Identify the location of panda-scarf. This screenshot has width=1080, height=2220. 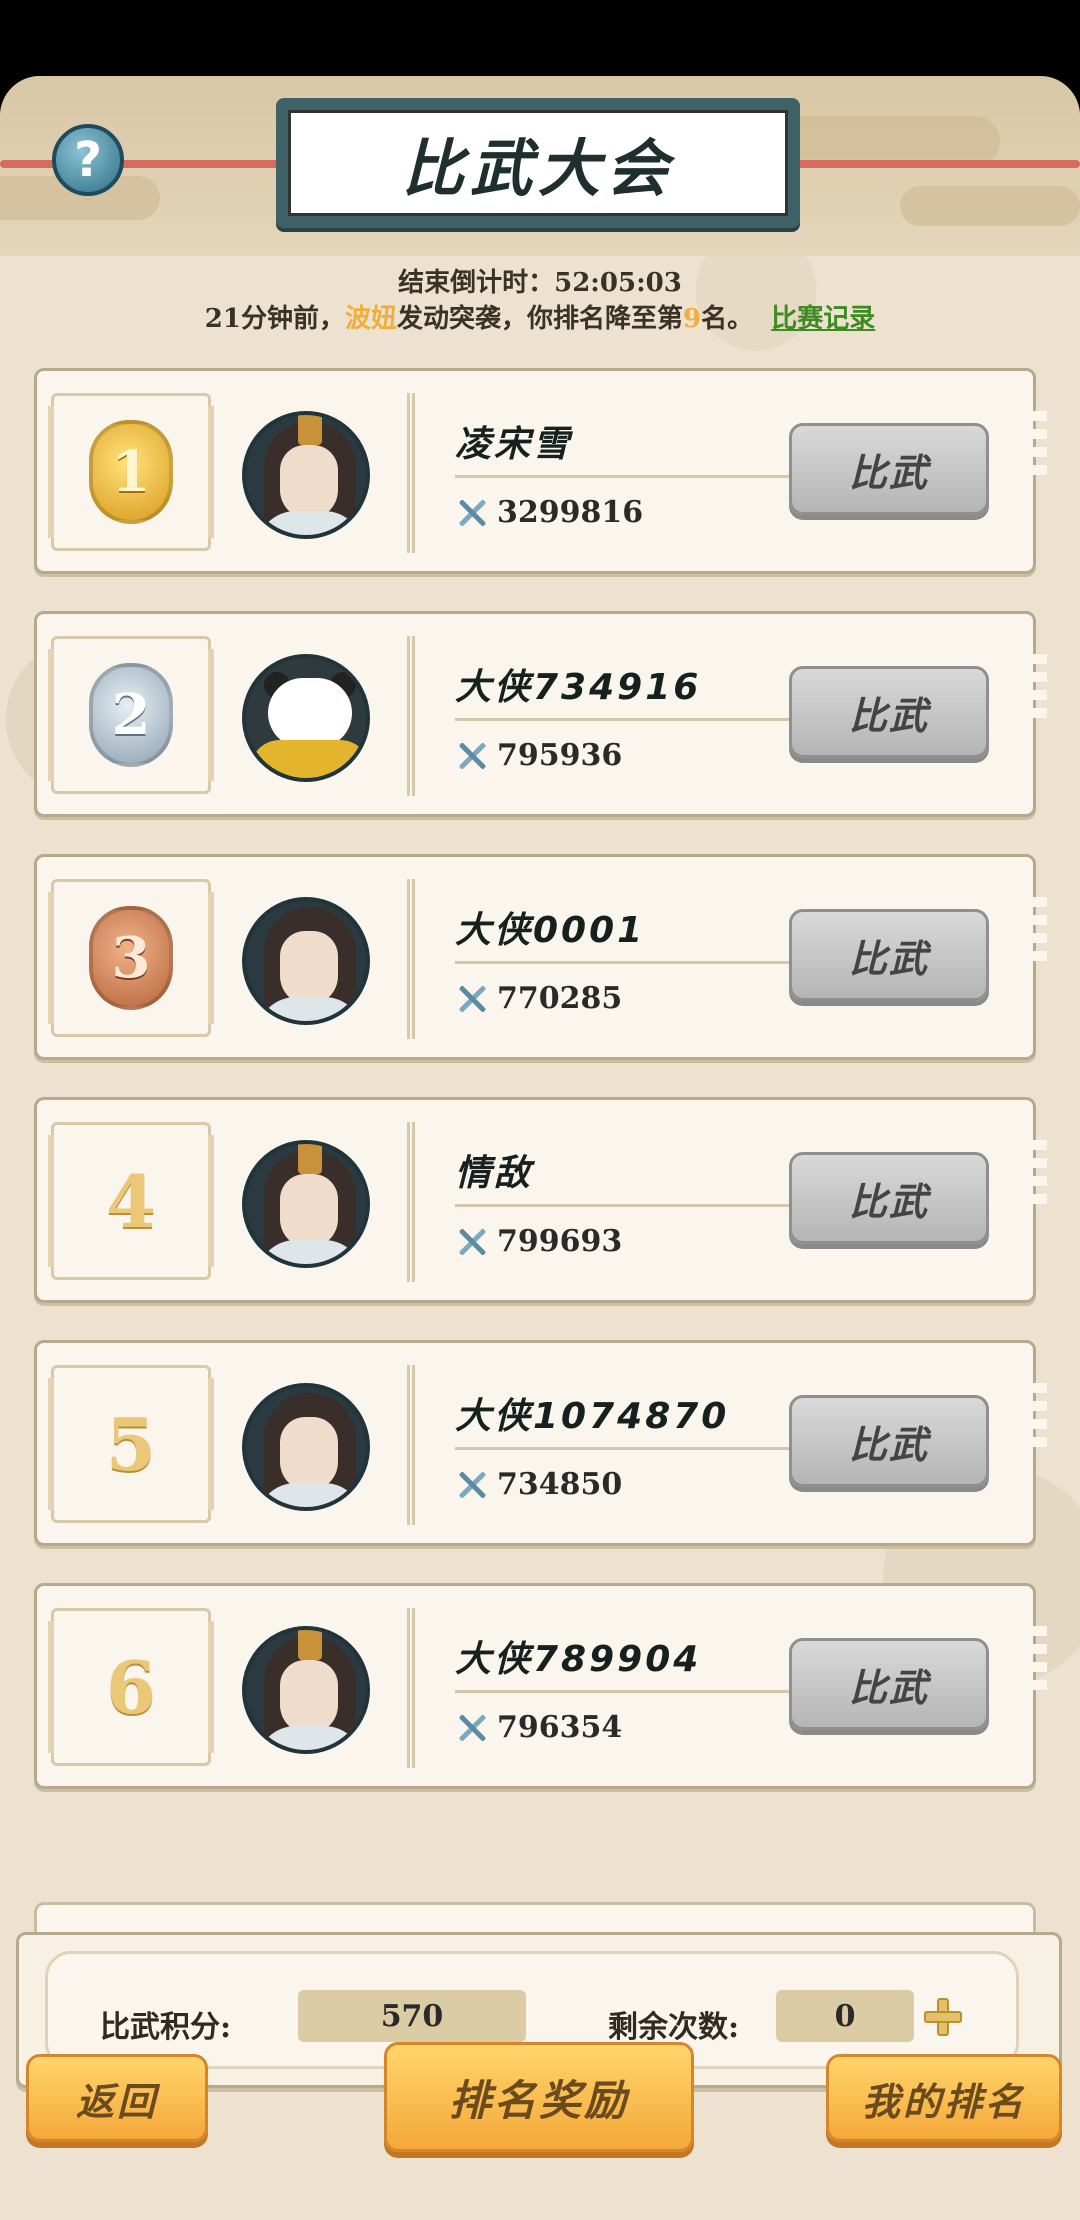
(308, 759).